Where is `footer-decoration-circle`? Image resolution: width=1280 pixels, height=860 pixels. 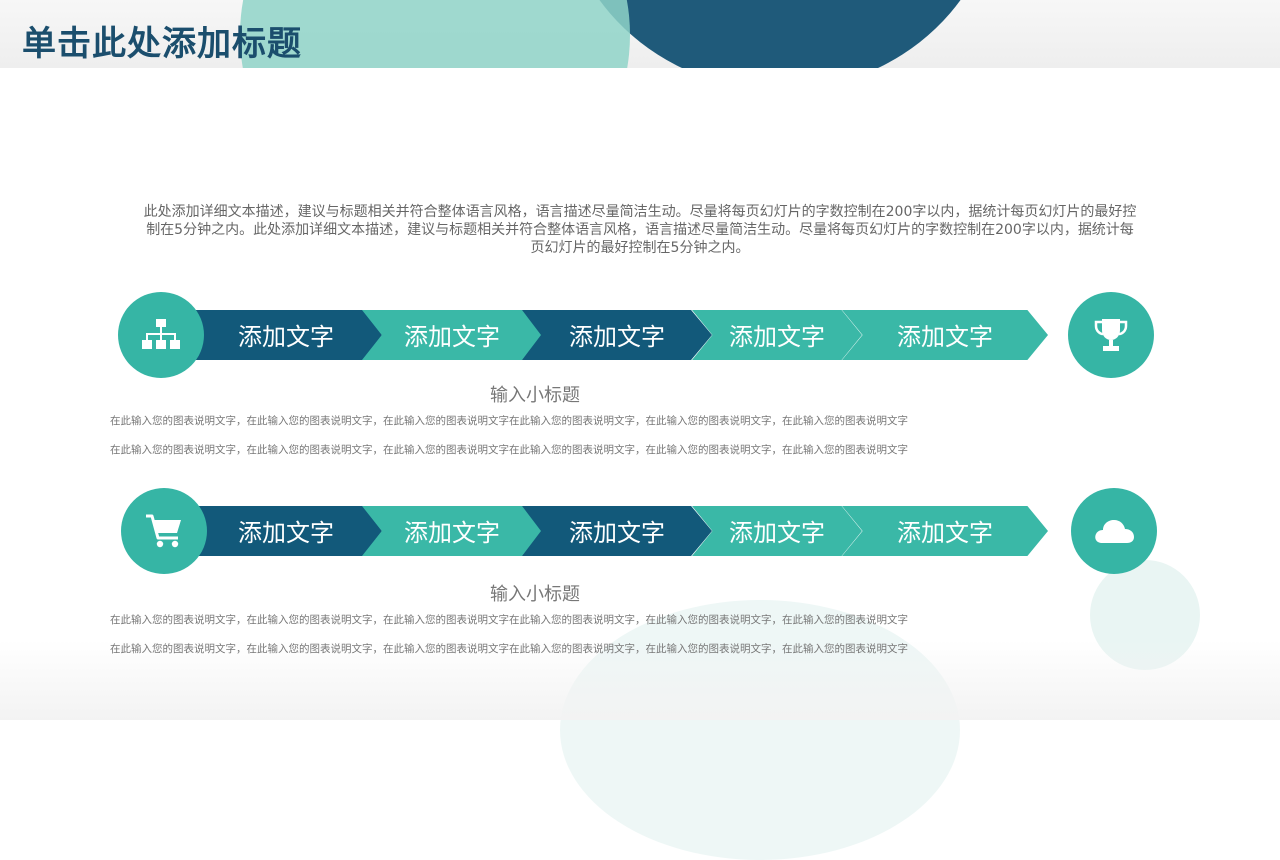 footer-decoration-circle is located at coordinates (760, 730).